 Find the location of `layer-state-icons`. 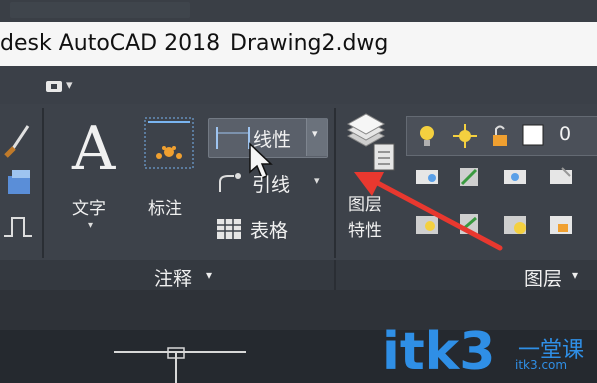

layer-state-icons is located at coordinates (482, 136).